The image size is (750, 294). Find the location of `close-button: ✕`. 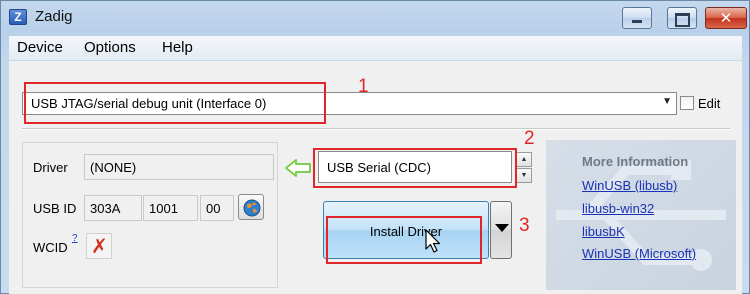

close-button: ✕ is located at coordinates (726, 18).